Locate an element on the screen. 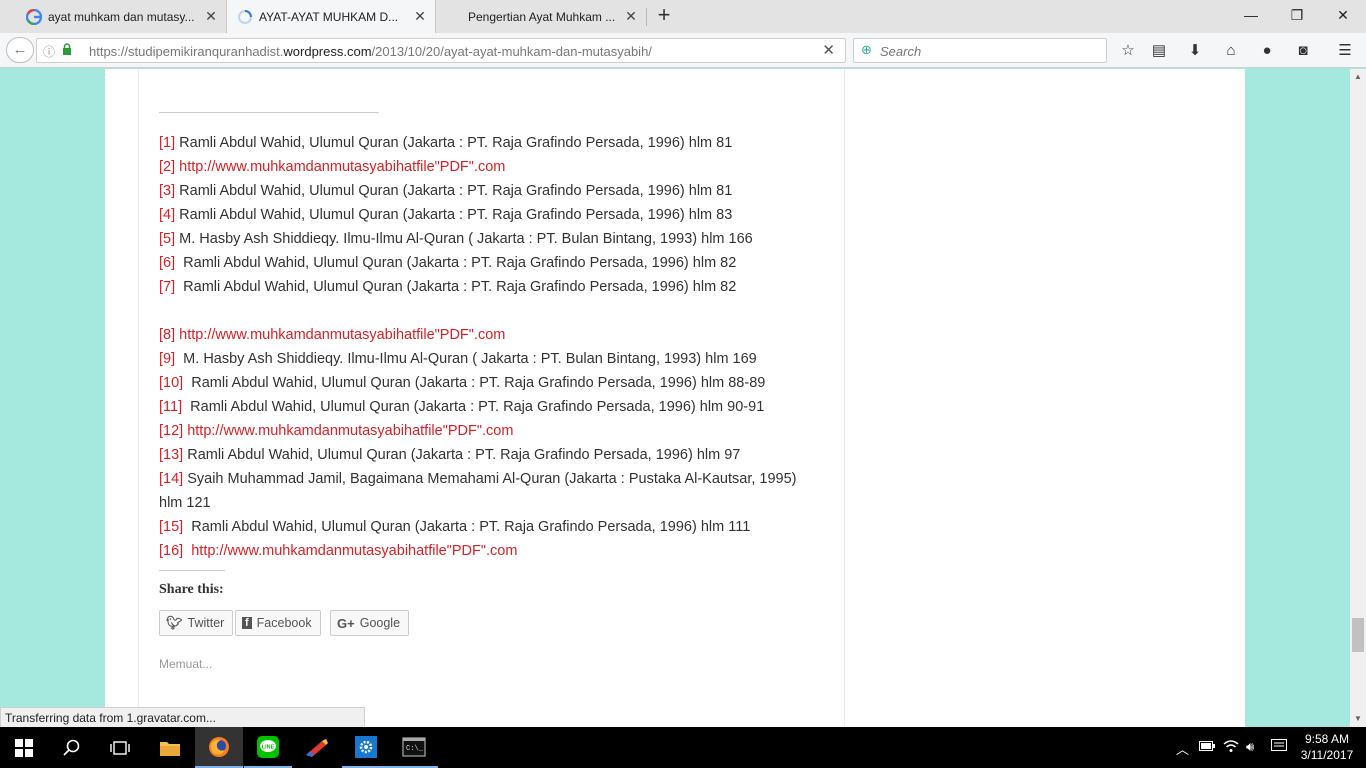 This screenshot has width=1366, height=768. start-button is located at coordinates (24, 747).